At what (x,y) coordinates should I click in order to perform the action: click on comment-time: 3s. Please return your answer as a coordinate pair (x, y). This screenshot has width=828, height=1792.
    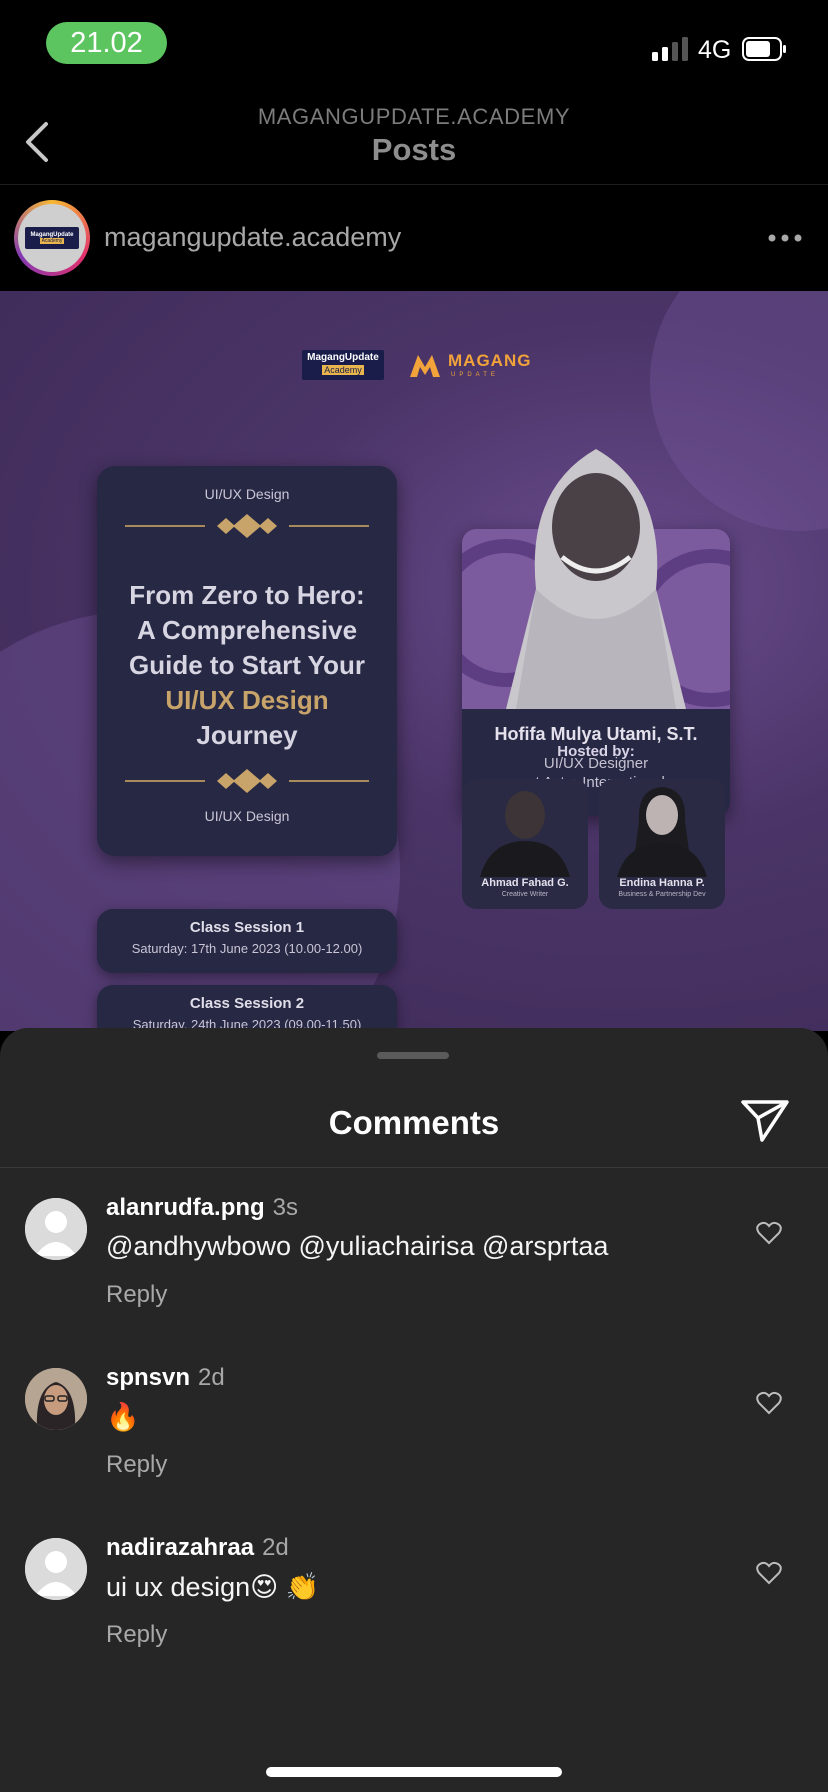
    Looking at the image, I should click on (285, 1207).